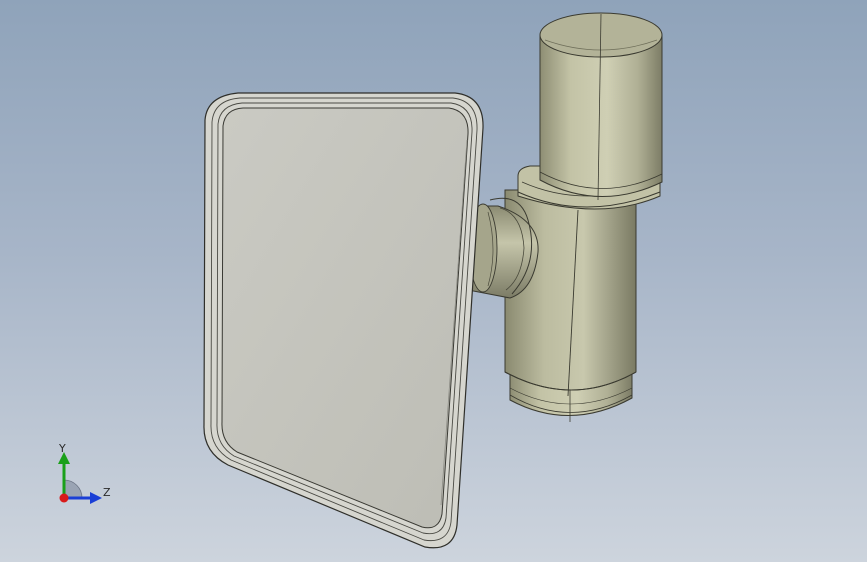 Image resolution: width=867 pixels, height=562 pixels. Describe the element at coordinates (96, 498) in the screenshot. I see `z-axis-arrow-icon` at that location.